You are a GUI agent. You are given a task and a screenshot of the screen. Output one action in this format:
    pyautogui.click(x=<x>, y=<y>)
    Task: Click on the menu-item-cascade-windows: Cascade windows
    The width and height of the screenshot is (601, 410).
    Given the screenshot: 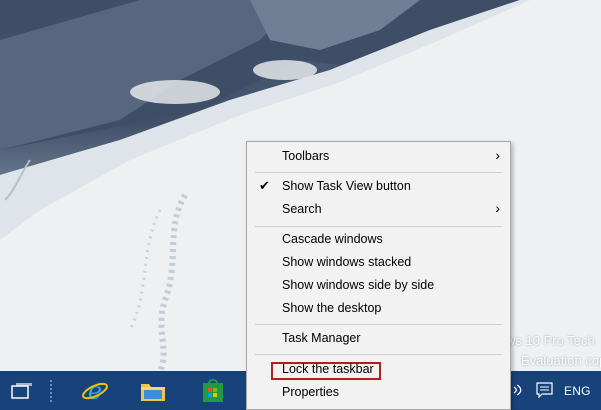 What is the action you would take?
    pyautogui.click(x=378, y=240)
    